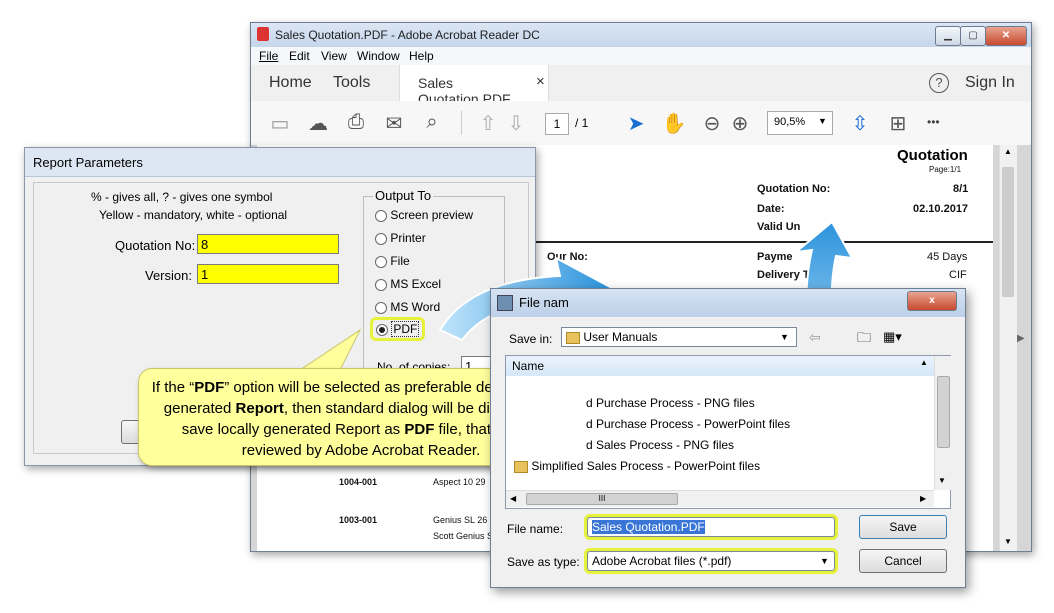 The height and width of the screenshot is (613, 1054). I want to click on list-item-label: d Purchase Process - PowerPoint files, so click(688, 424).